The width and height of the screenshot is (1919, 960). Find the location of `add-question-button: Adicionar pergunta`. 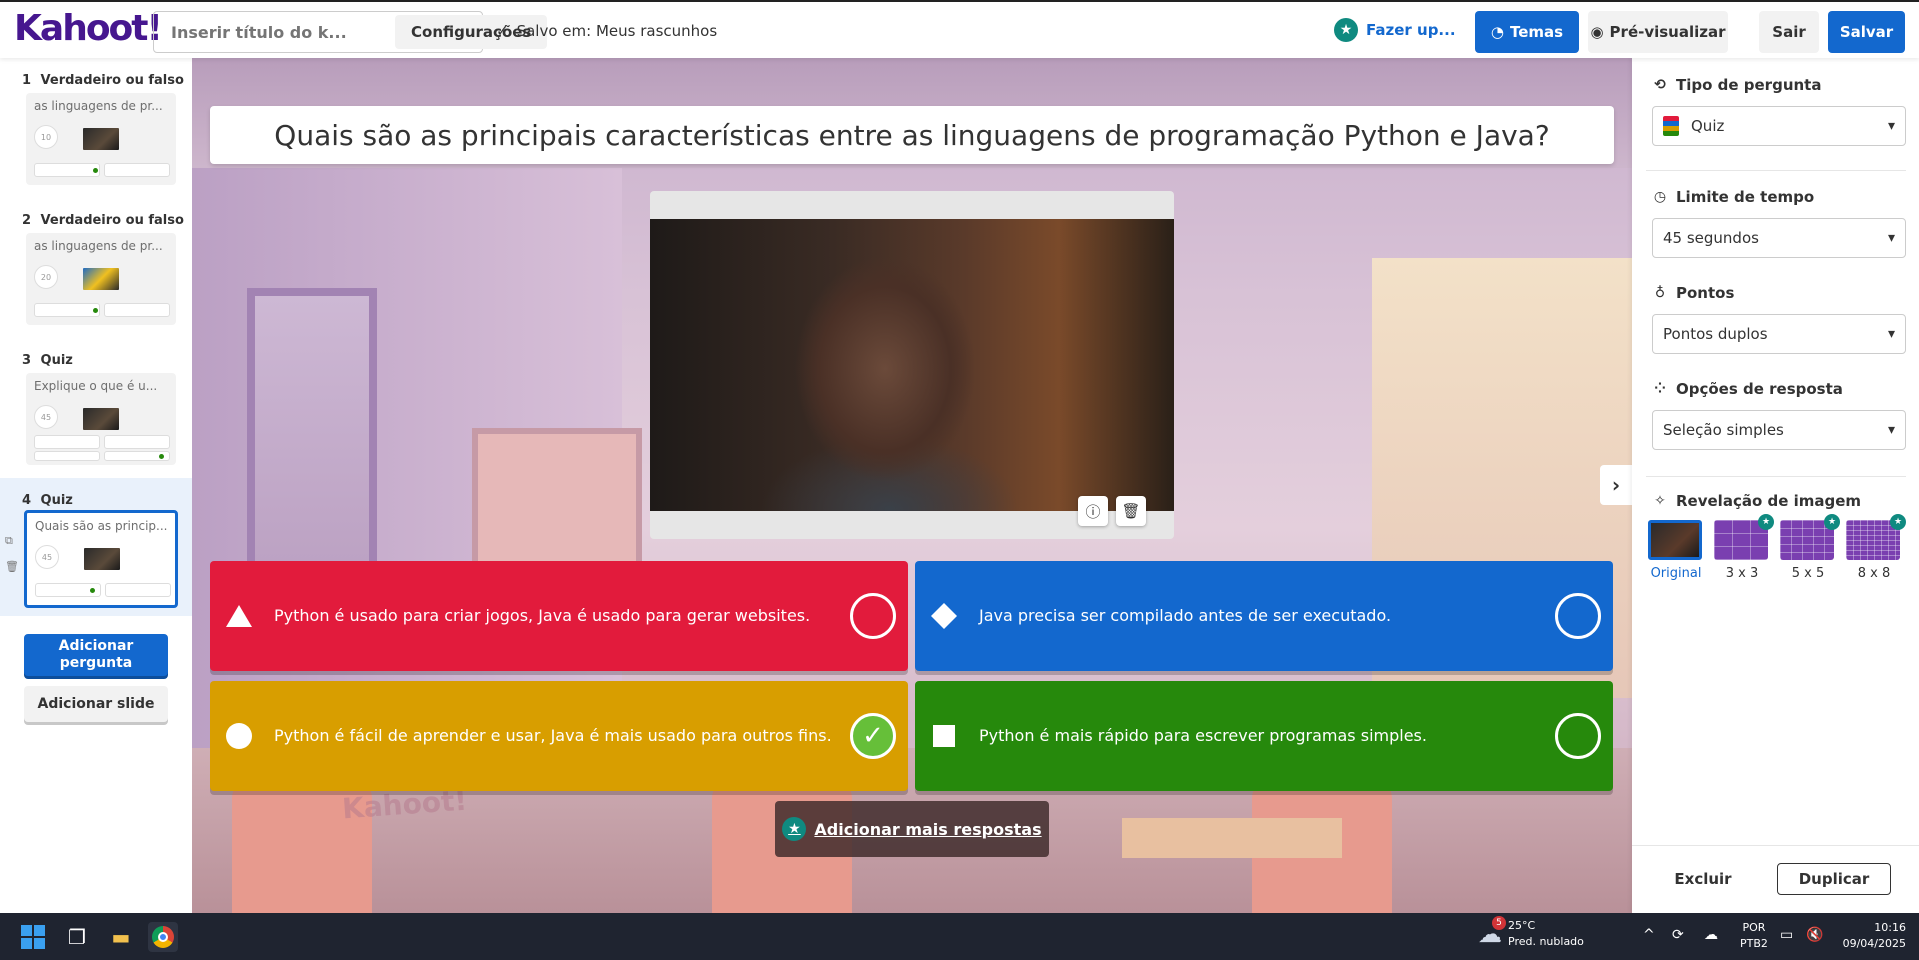

add-question-button: Adicionar pergunta is located at coordinates (96, 655).